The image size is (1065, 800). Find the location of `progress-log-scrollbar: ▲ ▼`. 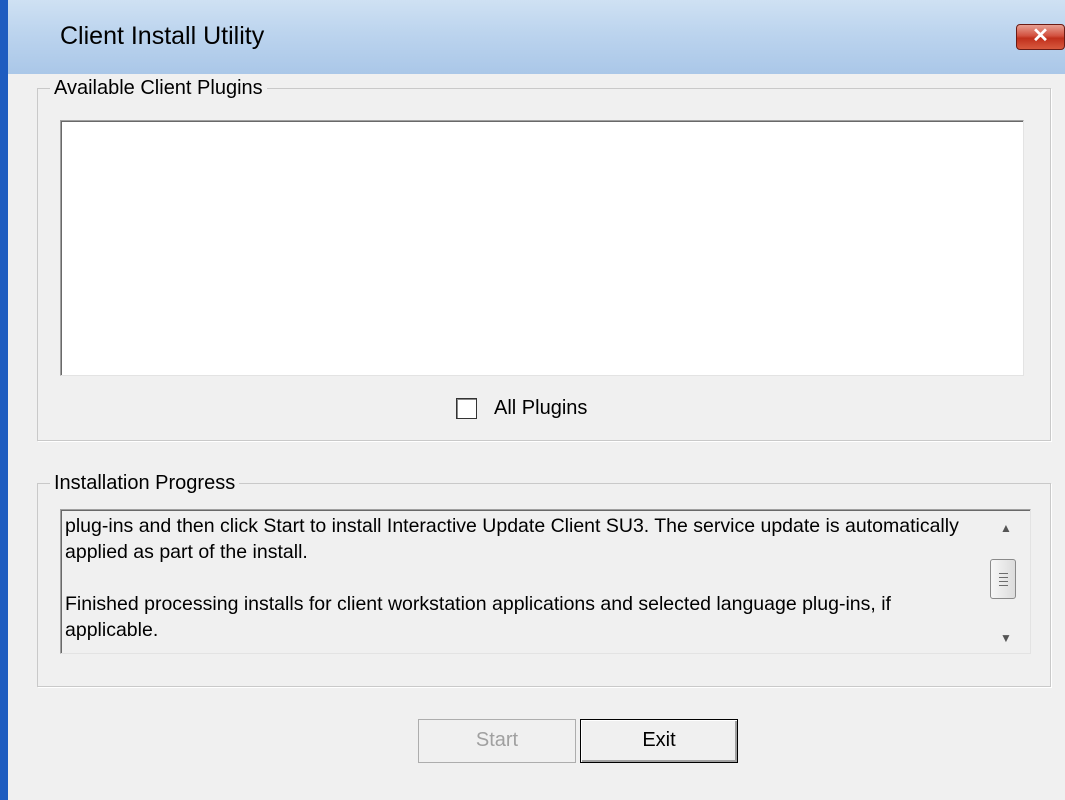

progress-log-scrollbar: ▲ ▼ is located at coordinates (1008, 581).